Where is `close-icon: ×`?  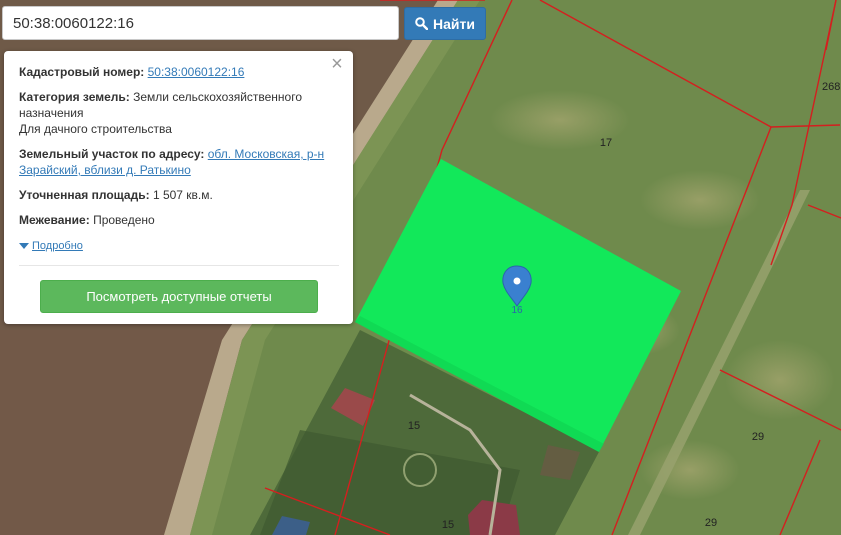 close-icon: × is located at coordinates (337, 64).